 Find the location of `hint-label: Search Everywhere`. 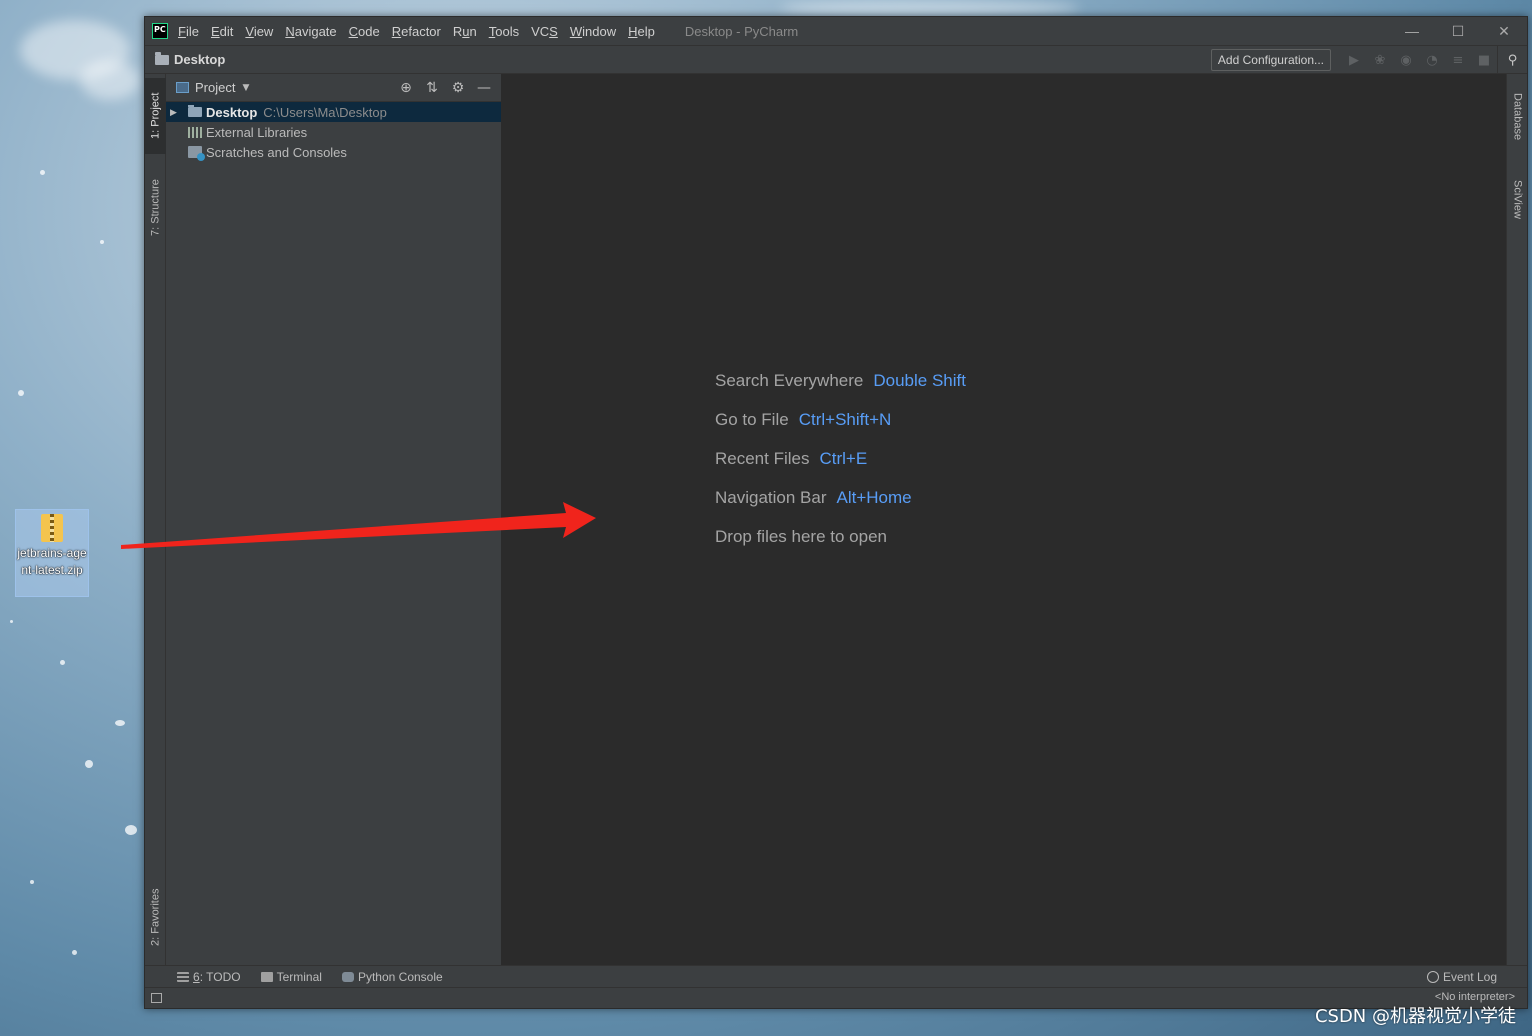

hint-label: Search Everywhere is located at coordinates (789, 380).